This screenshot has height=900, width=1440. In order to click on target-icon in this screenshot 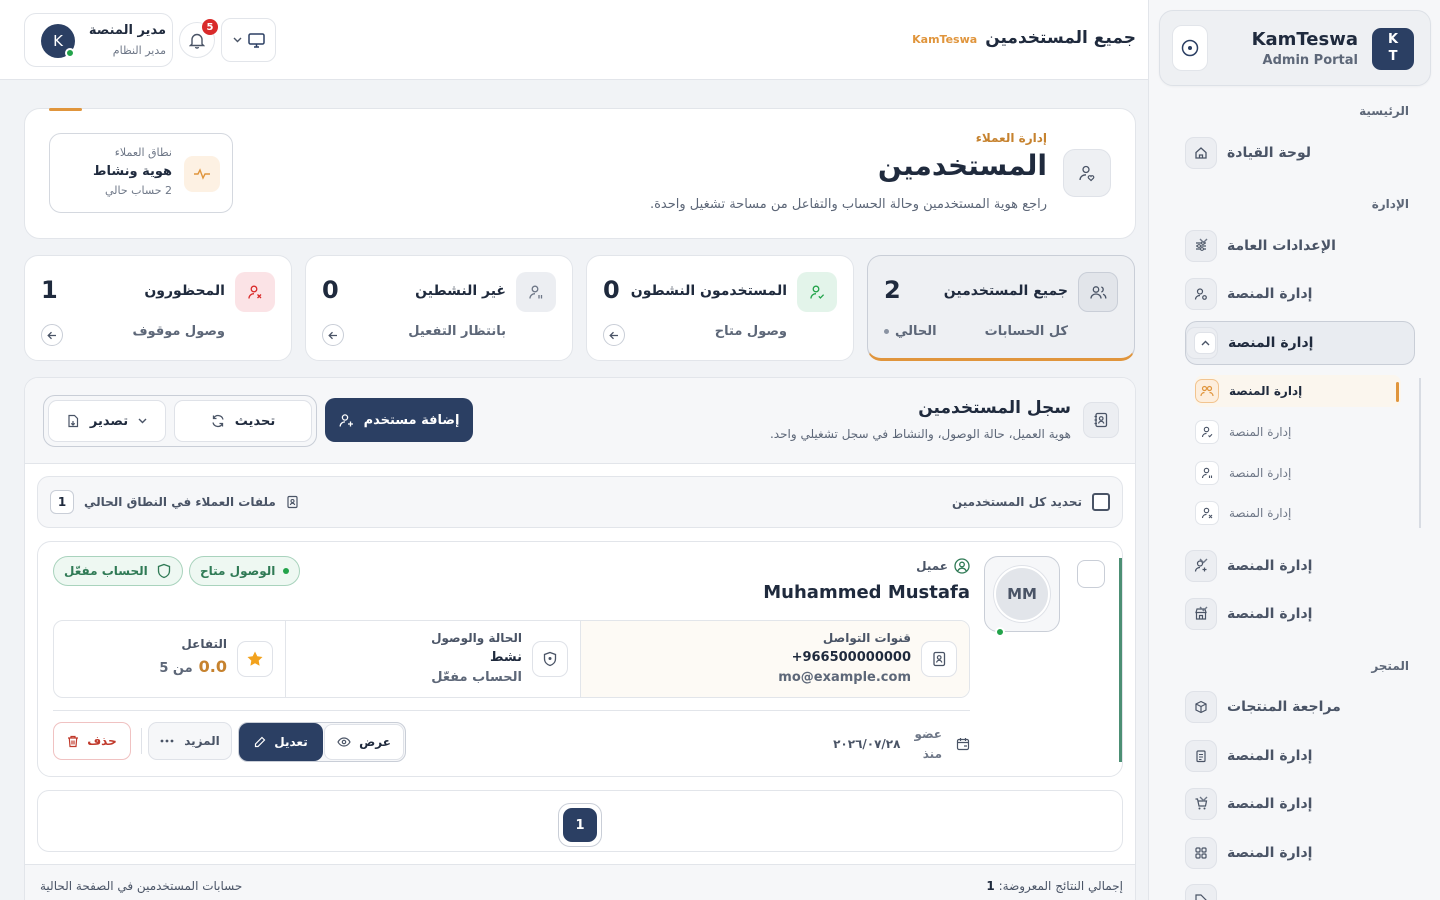, I will do `click(1190, 48)`.